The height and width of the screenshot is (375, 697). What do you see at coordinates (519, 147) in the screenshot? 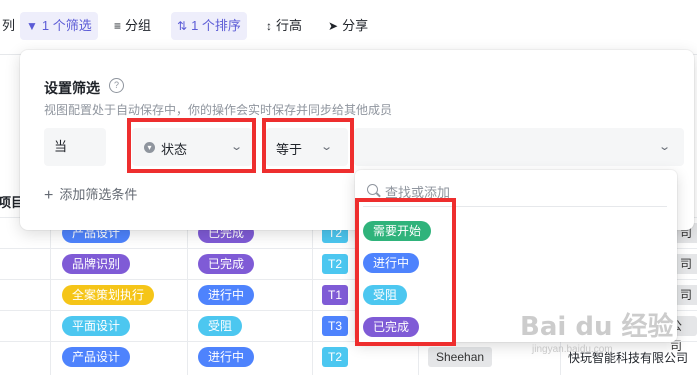
I see `value-select: ⌄` at bounding box center [519, 147].